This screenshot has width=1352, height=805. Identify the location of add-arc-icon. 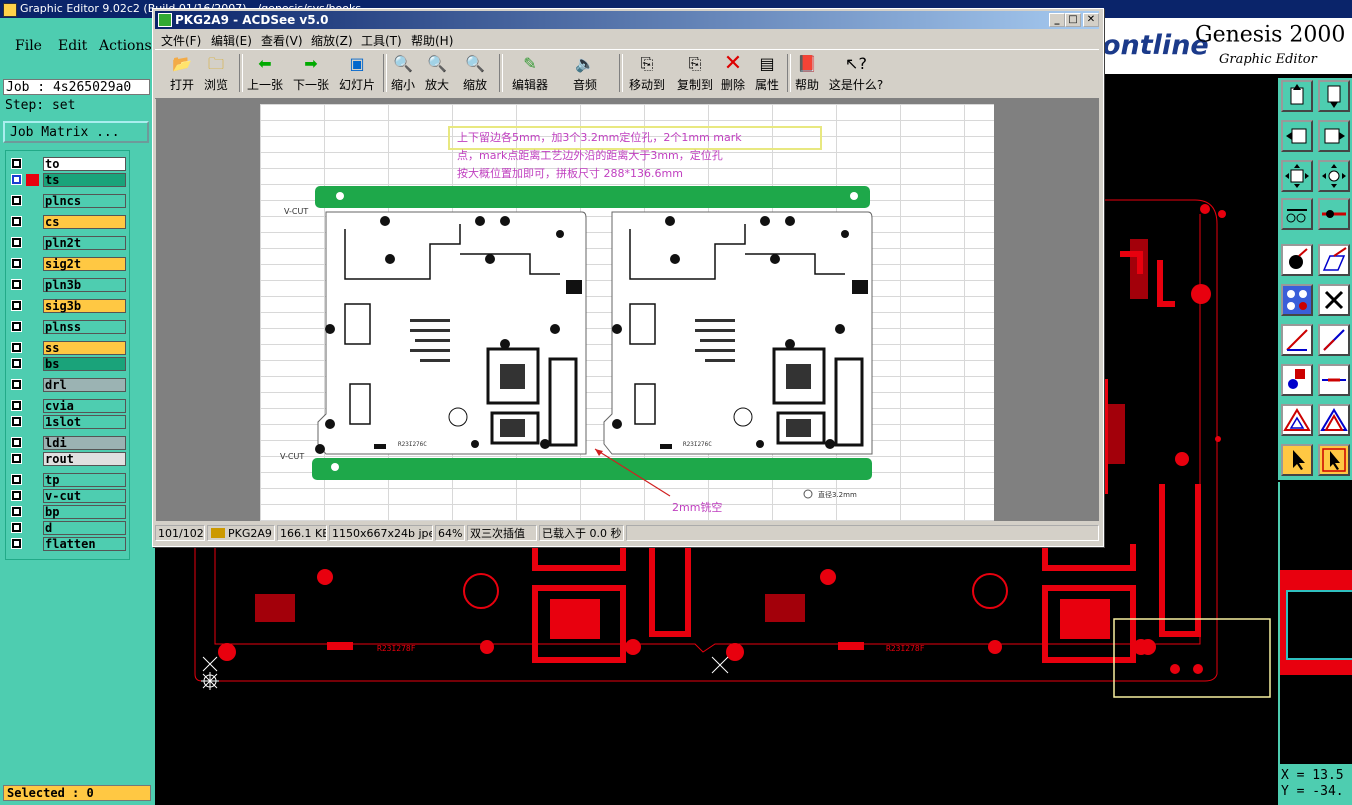
(1334, 340).